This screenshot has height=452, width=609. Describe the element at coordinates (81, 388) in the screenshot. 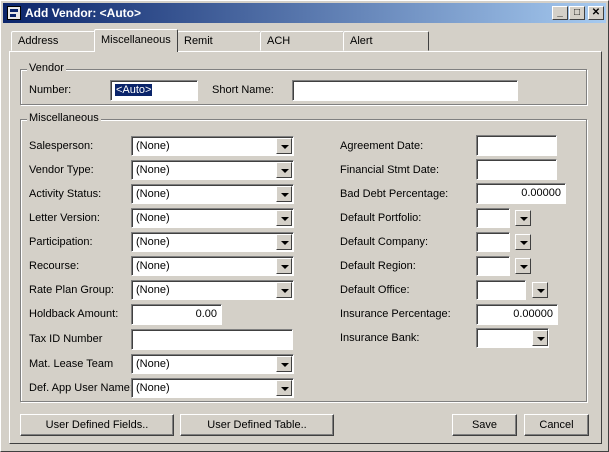

I see `def-app-user-label: Def. App User Name:` at that location.